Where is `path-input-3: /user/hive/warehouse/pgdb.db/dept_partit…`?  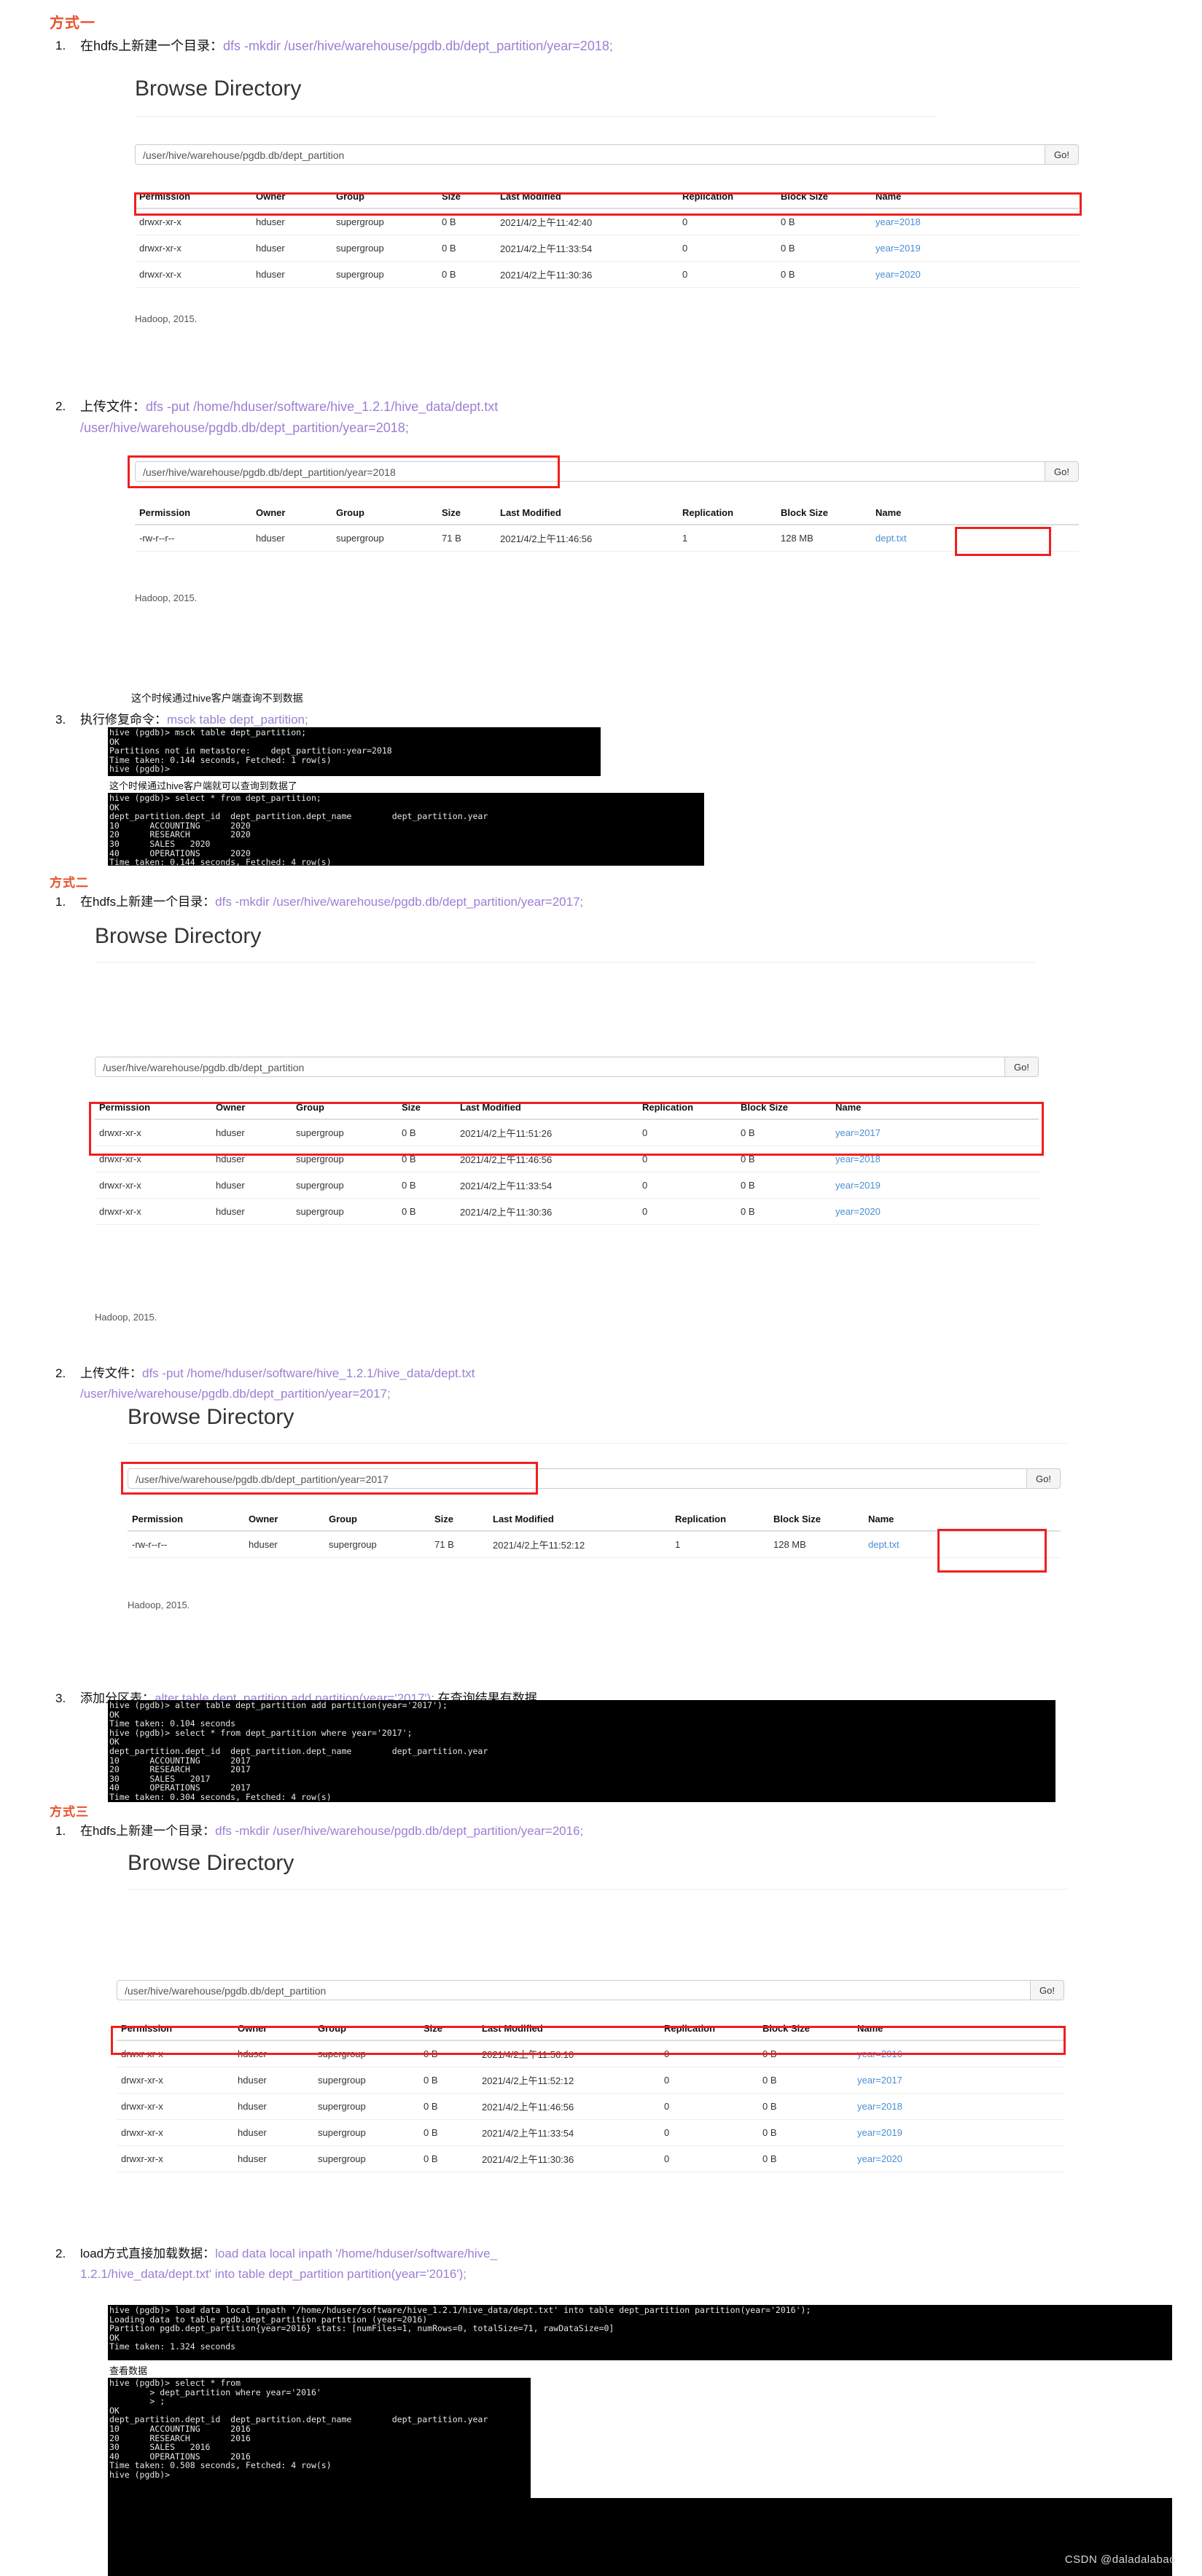
path-input-3: /user/hive/warehouse/pgdb.db/dept_partit… is located at coordinates (550, 1067).